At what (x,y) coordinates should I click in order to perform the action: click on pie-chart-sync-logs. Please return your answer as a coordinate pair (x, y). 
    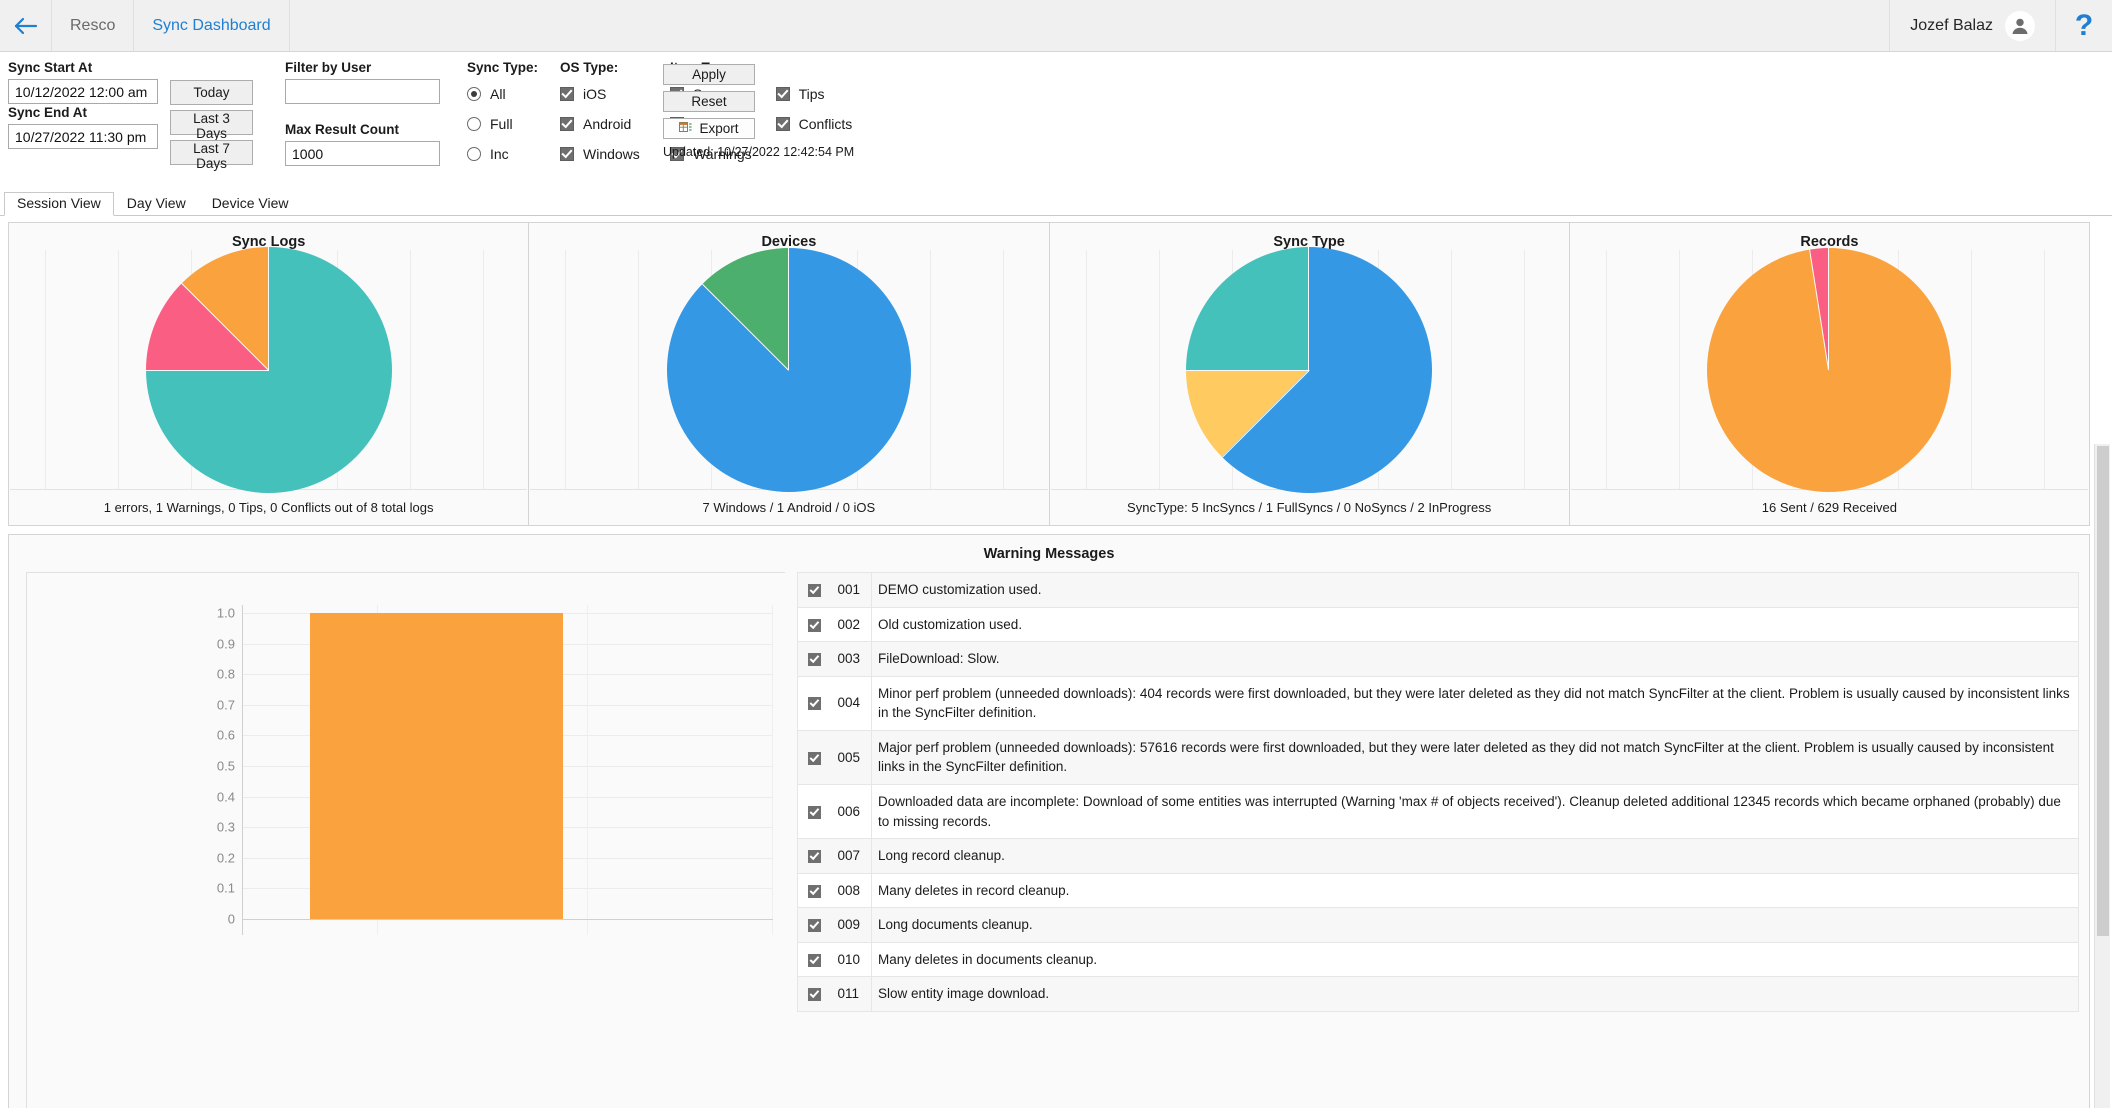
    Looking at the image, I should click on (268, 369).